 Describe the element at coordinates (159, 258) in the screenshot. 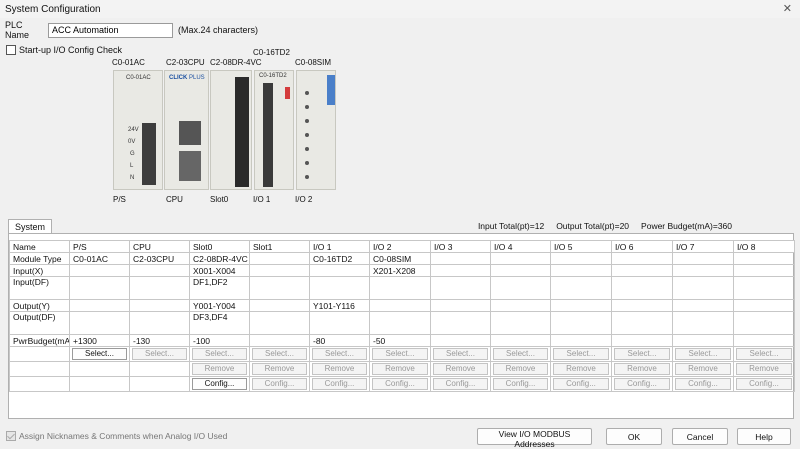

I see `grid-cell: C2-03CPU` at that location.